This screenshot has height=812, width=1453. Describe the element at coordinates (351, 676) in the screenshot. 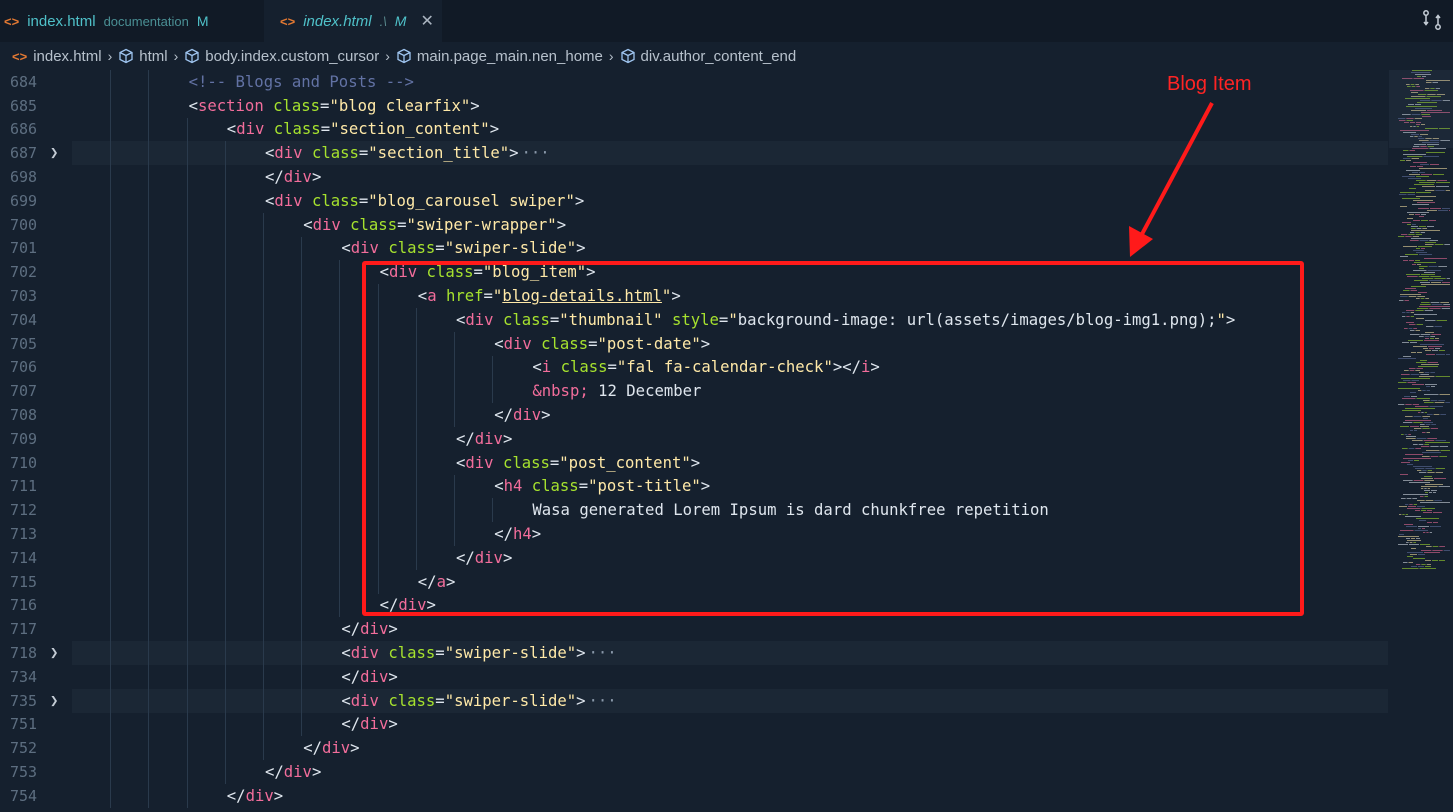

I see `code-token-punct: </` at that location.